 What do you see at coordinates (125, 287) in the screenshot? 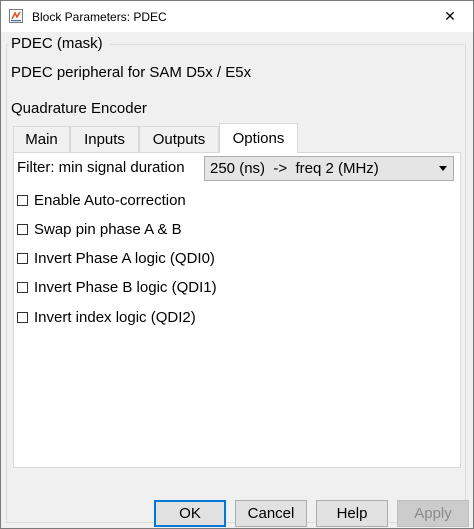
I see `checkbox-label: Invert Phase B logic (QDI1)` at bounding box center [125, 287].